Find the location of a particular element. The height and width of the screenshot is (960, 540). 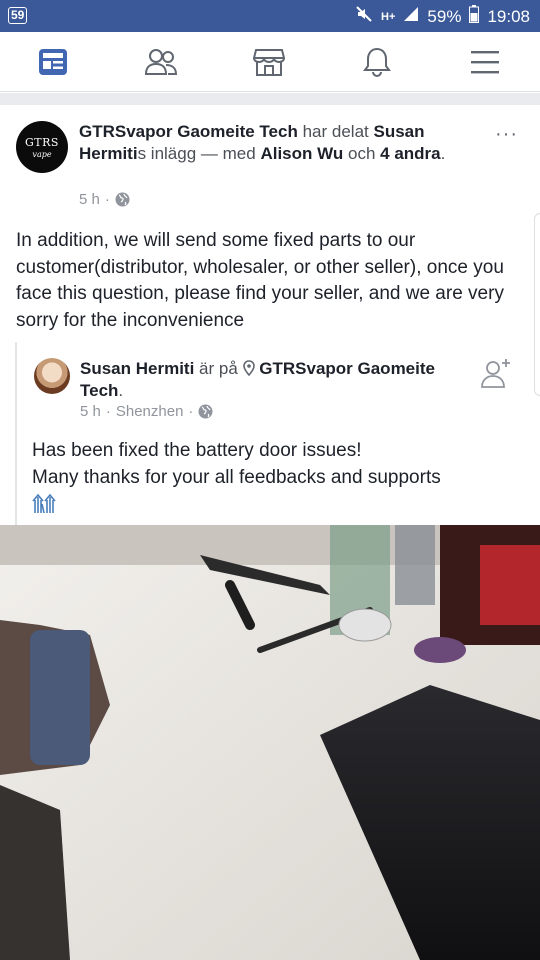

post-options-button: ··· is located at coordinates (506, 134).